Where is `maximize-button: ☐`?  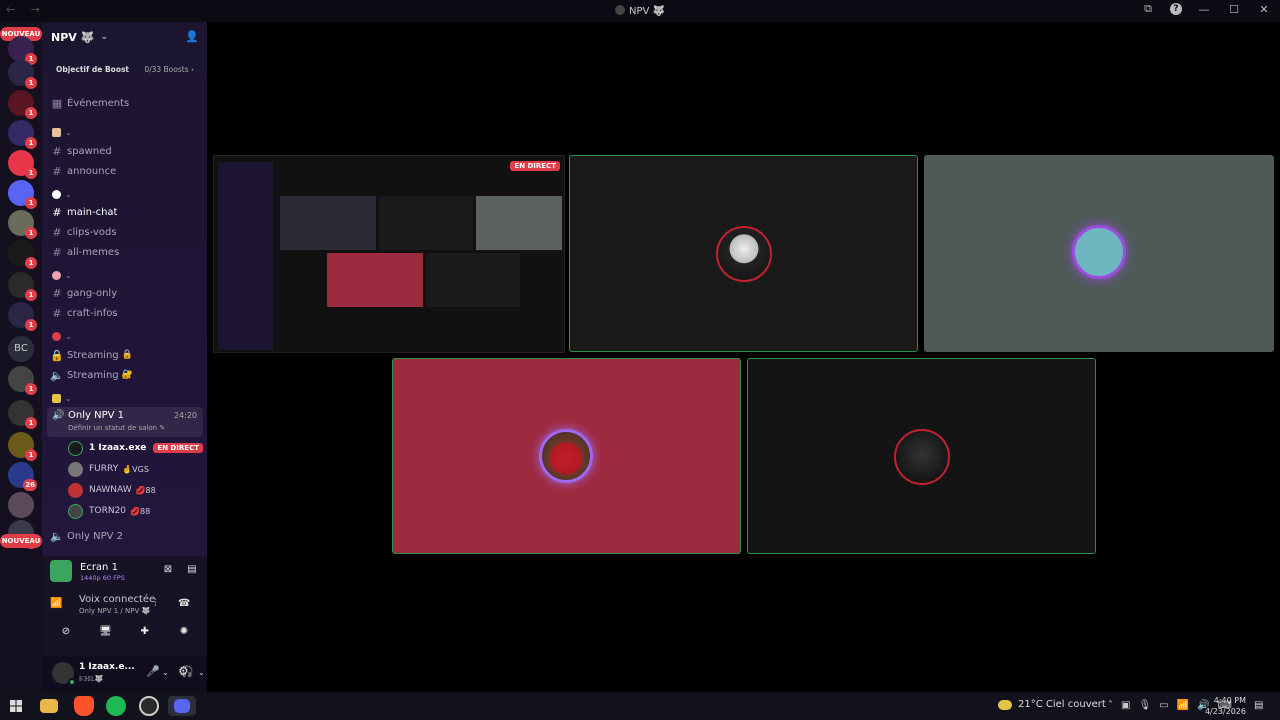
maximize-button: ☐ is located at coordinates (1234, 9).